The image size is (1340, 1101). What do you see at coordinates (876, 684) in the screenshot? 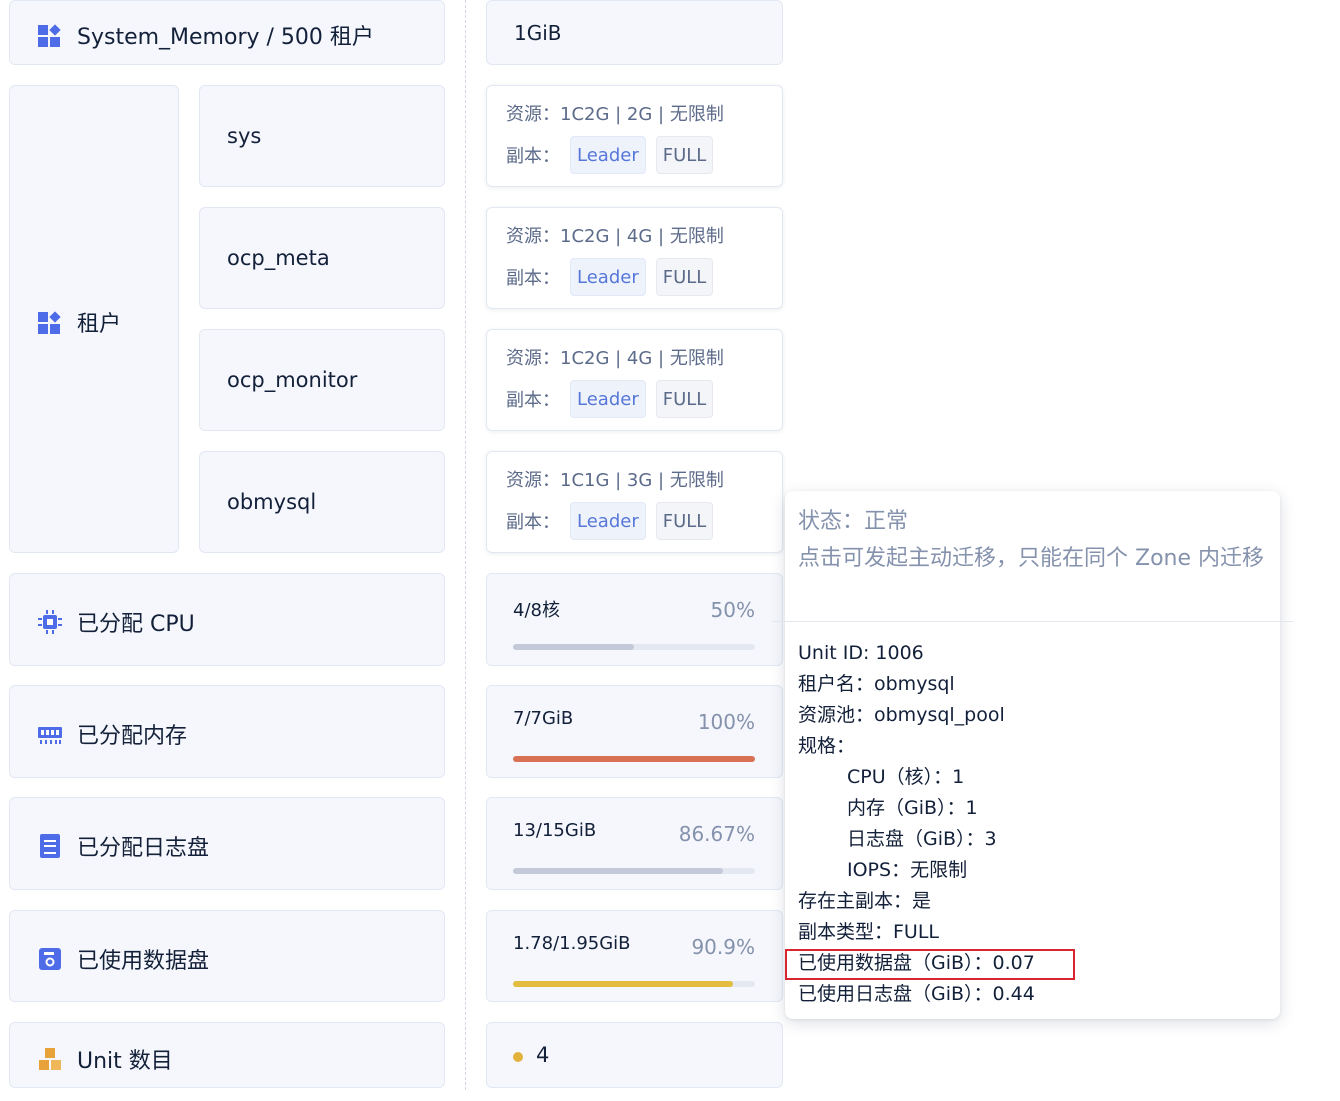
I see `tooltip-tenant-name: 租户名：obmysql` at bounding box center [876, 684].